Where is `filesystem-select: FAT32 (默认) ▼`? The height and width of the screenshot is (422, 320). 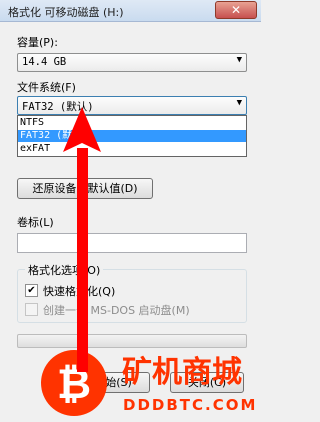
filesystem-select: FAT32 (默认) ▼ is located at coordinates (132, 105).